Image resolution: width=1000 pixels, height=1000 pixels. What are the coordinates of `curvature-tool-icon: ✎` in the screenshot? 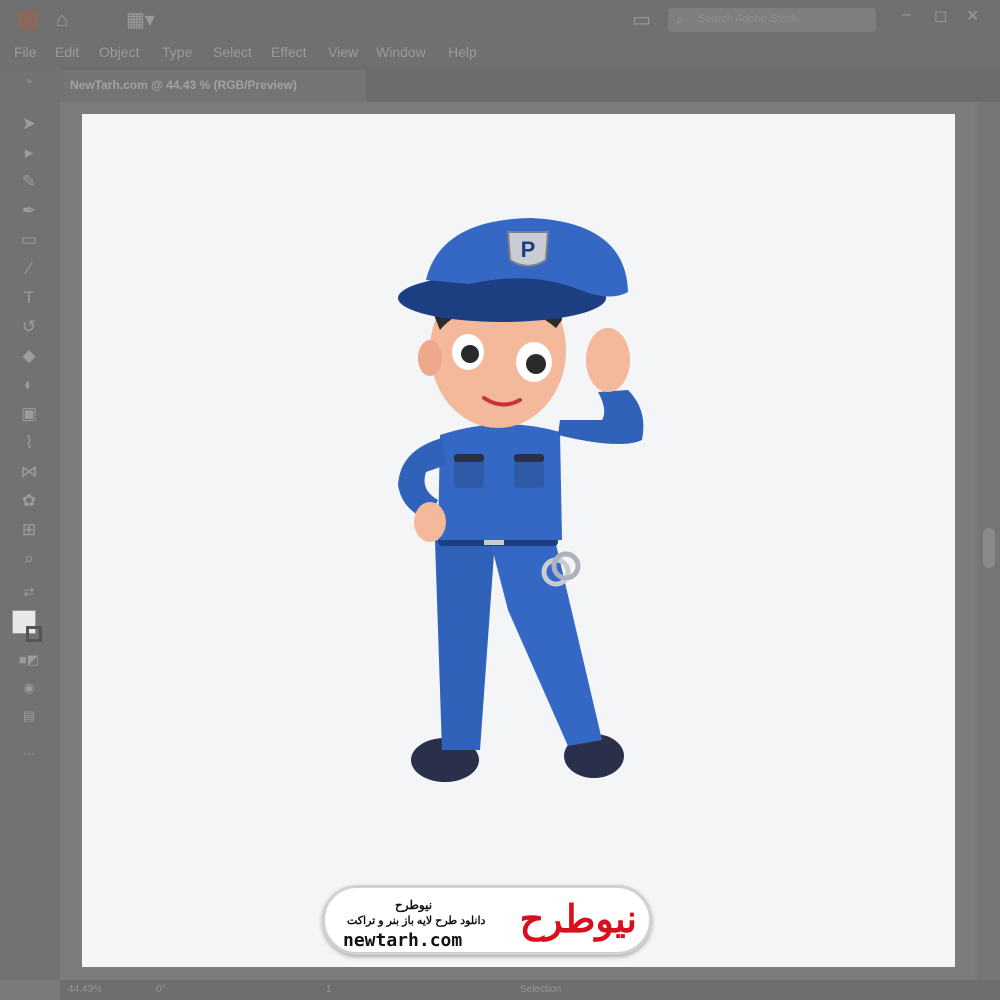 It's located at (29, 182).